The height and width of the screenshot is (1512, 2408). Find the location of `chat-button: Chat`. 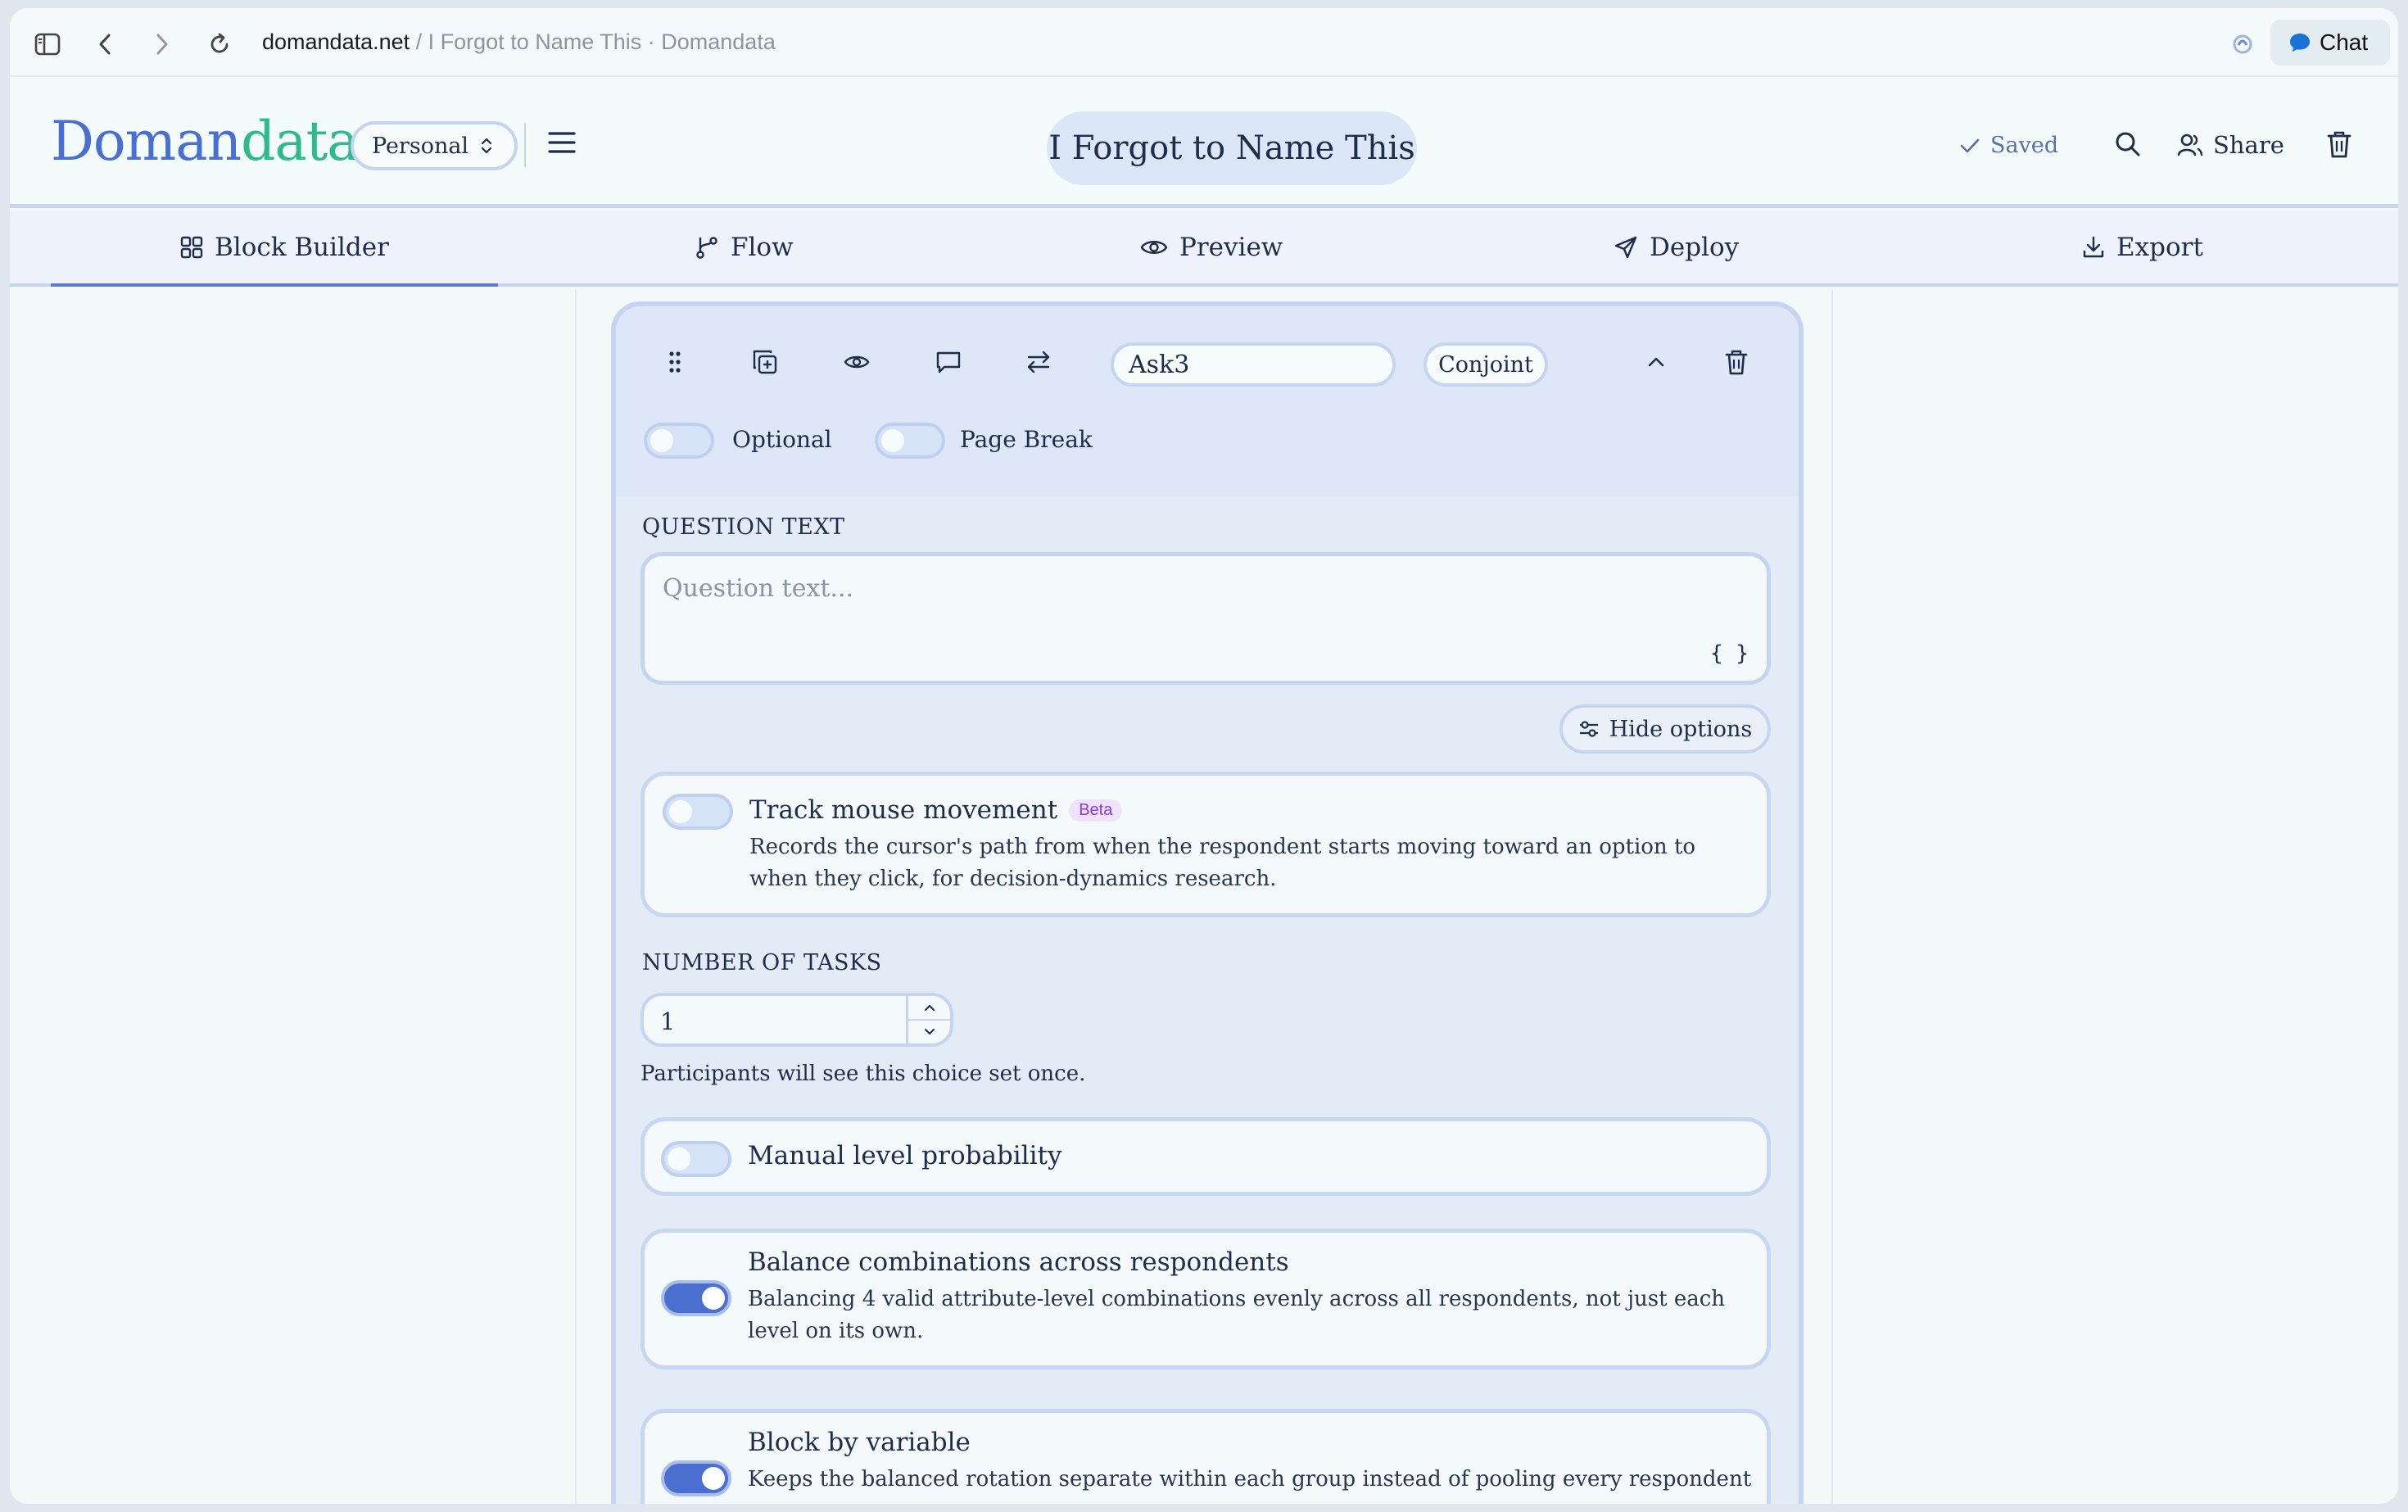

chat-button: Chat is located at coordinates (2330, 43).